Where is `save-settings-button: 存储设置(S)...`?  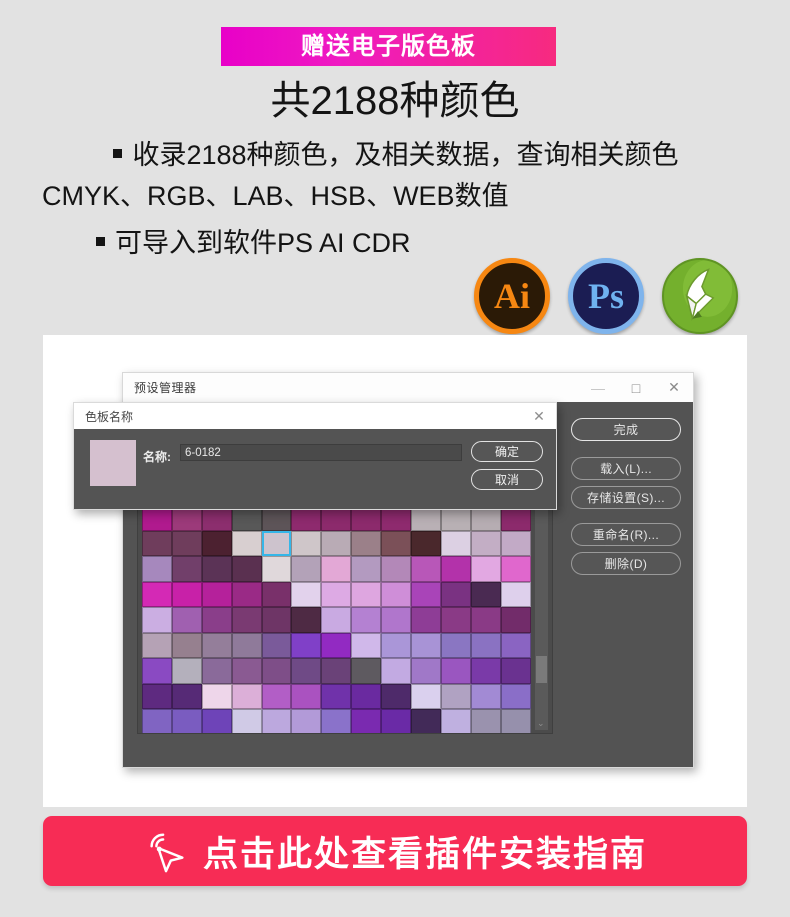
save-settings-button: 存储设置(S)... is located at coordinates (626, 497).